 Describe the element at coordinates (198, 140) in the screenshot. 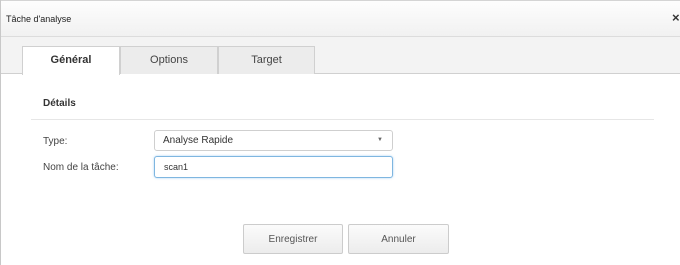

I see `type-select-value: Analyse Rapide` at that location.